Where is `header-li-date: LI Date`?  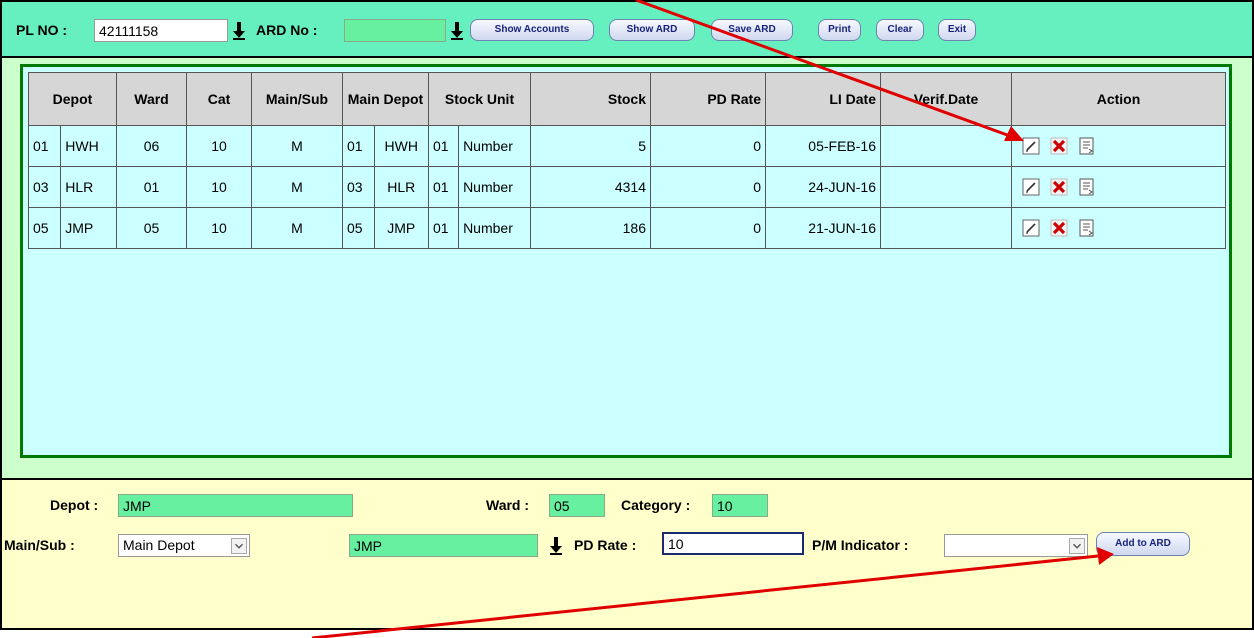
header-li-date: LI Date is located at coordinates (823, 99).